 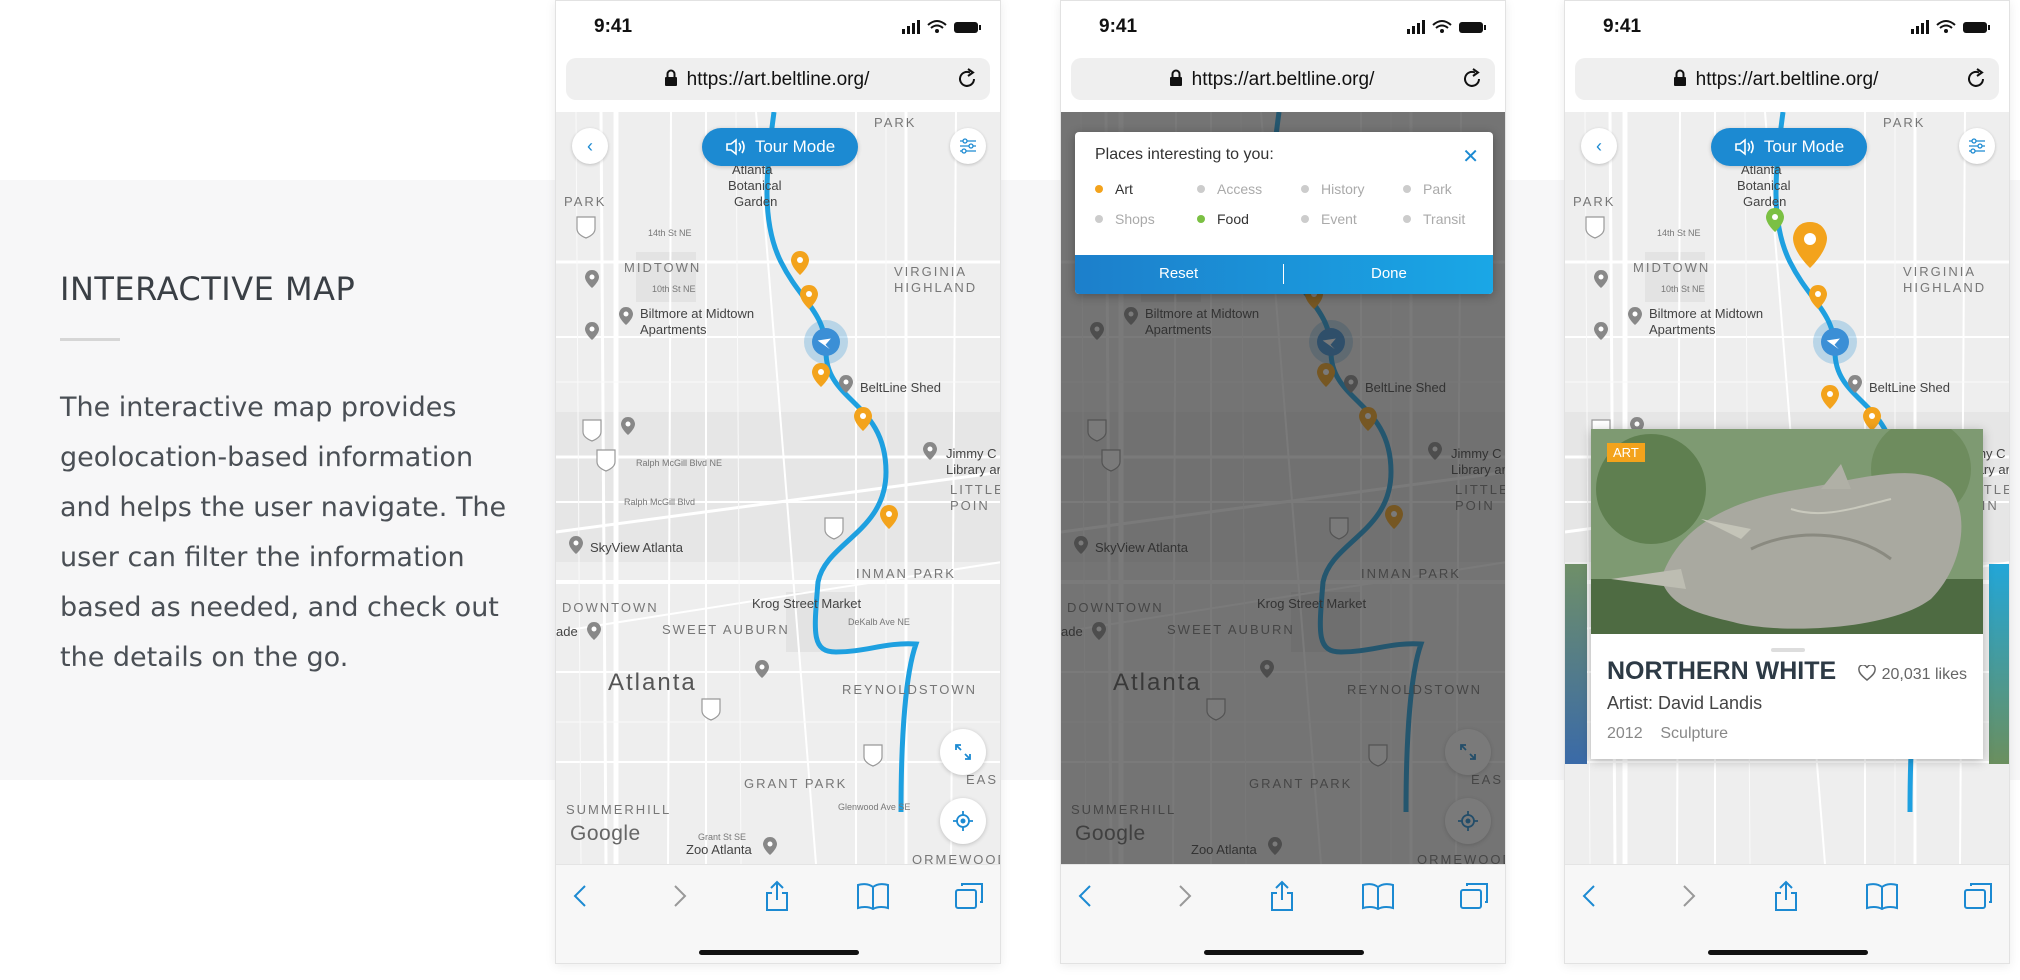 What do you see at coordinates (756, 201) in the screenshot?
I see `place-label: Garden` at bounding box center [756, 201].